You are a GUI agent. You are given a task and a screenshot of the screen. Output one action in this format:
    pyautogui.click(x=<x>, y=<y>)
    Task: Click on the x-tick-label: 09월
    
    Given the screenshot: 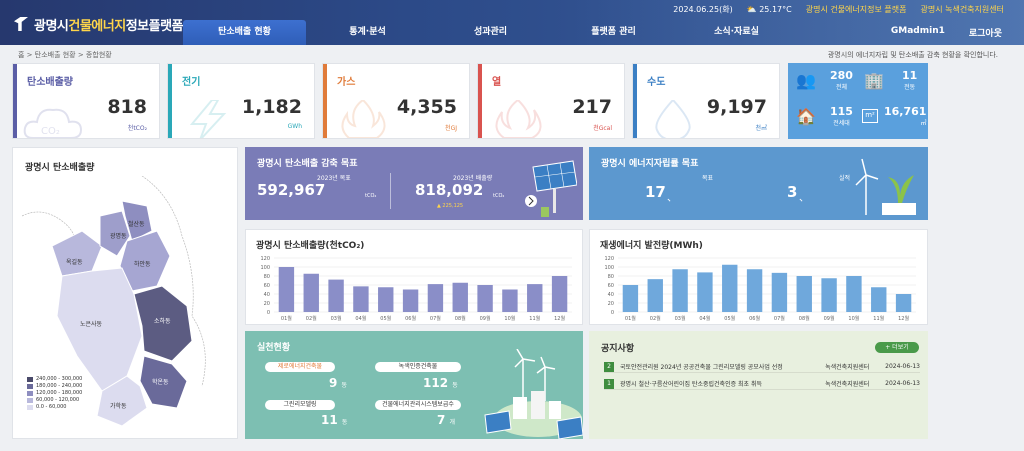 What is the action you would take?
    pyautogui.click(x=829, y=318)
    